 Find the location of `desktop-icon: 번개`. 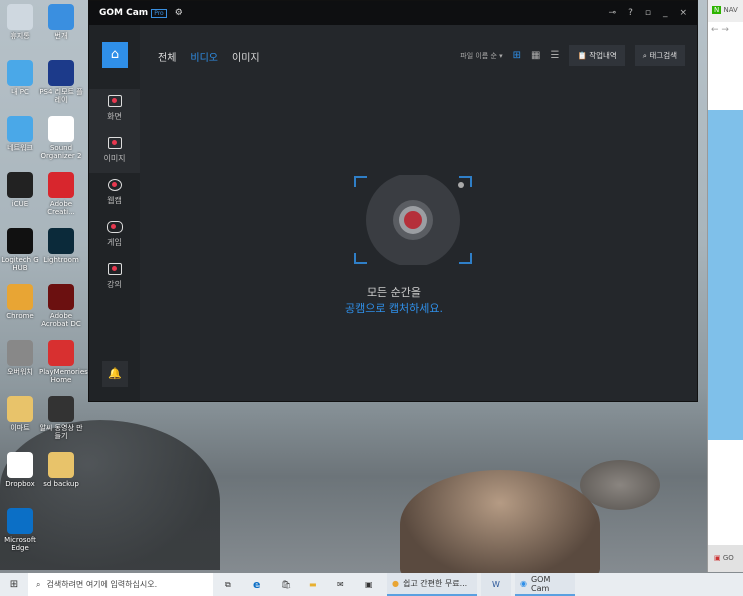

desktop-icon: 번개 is located at coordinates (61, 22).